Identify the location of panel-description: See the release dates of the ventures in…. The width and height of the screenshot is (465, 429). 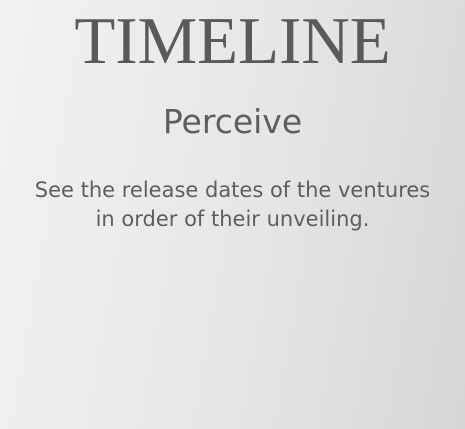
(232, 204).